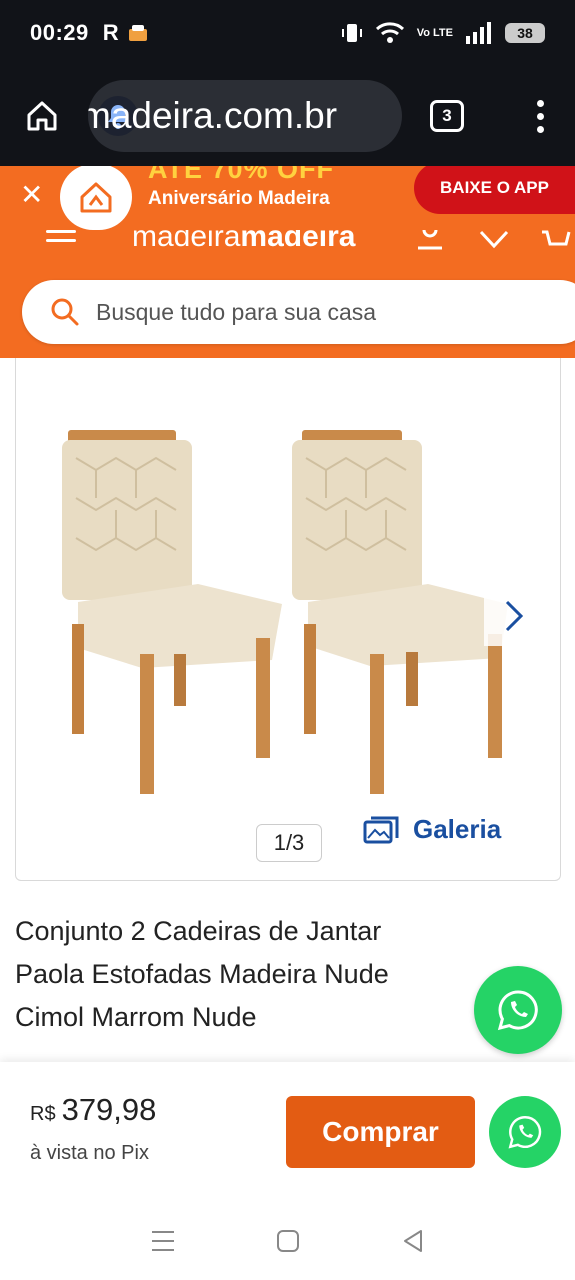  What do you see at coordinates (213, 115) in the screenshot?
I see `url-text: madeira.com.br` at bounding box center [213, 115].